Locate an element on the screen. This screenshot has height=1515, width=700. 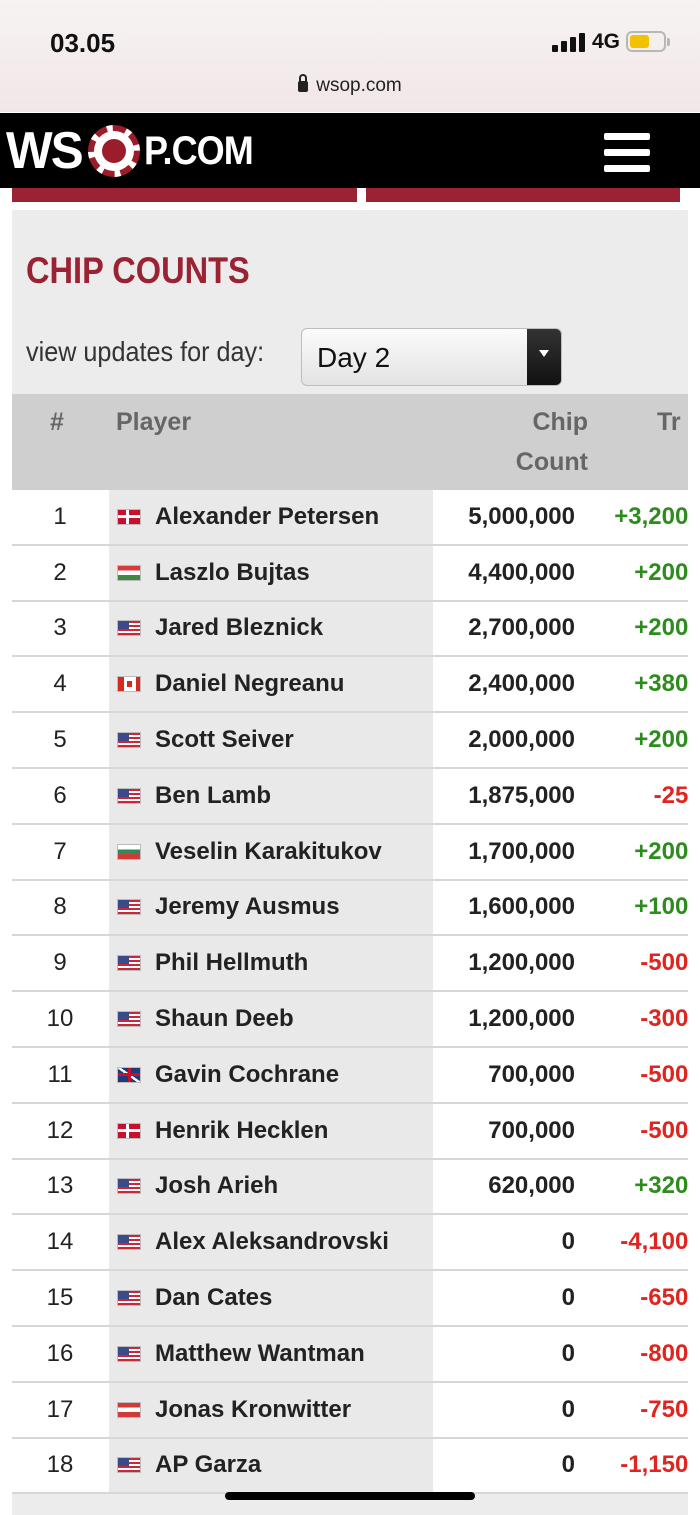
player-name: Alexander Petersen is located at coordinates (267, 517).